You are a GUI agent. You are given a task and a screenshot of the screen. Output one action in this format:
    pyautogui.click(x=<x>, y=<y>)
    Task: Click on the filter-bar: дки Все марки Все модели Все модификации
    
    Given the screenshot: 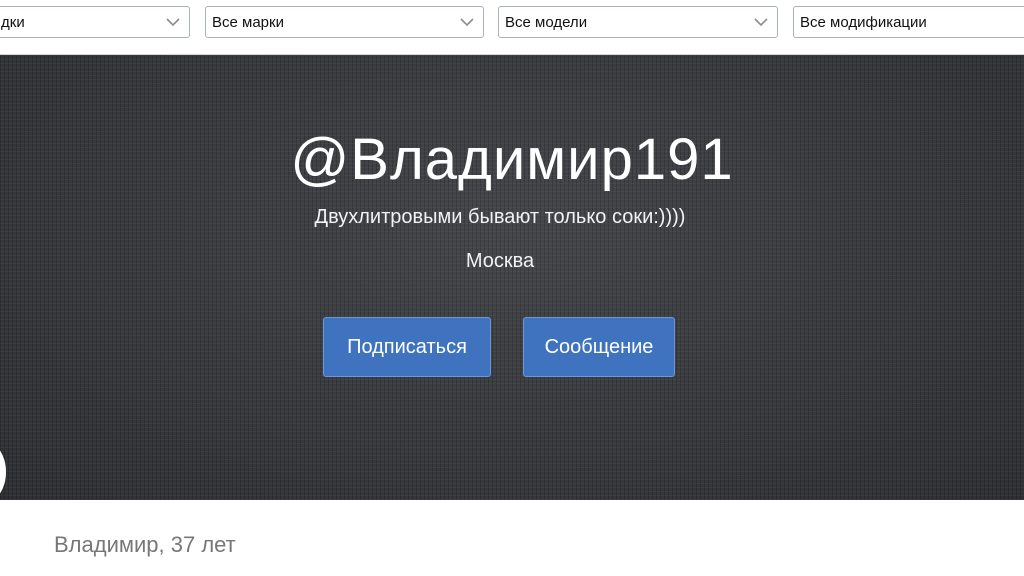 What is the action you would take?
    pyautogui.click(x=512, y=27)
    